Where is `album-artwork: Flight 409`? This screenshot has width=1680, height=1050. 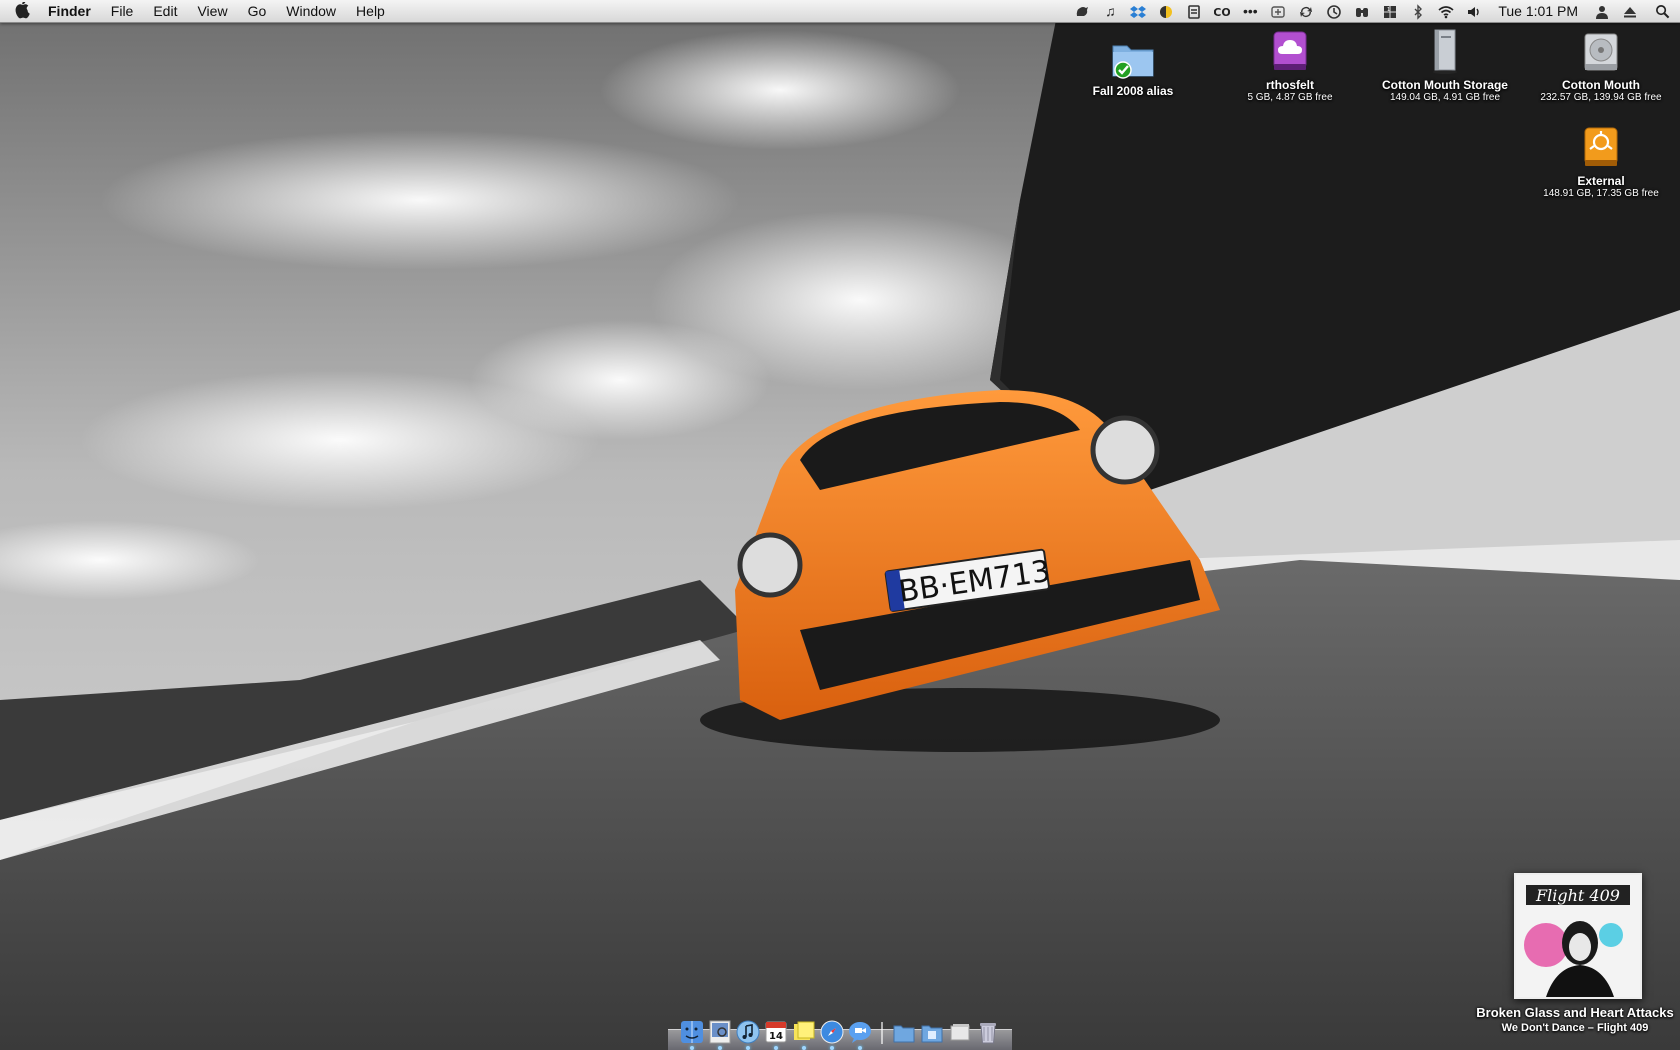 album-artwork: Flight 409 is located at coordinates (1578, 936).